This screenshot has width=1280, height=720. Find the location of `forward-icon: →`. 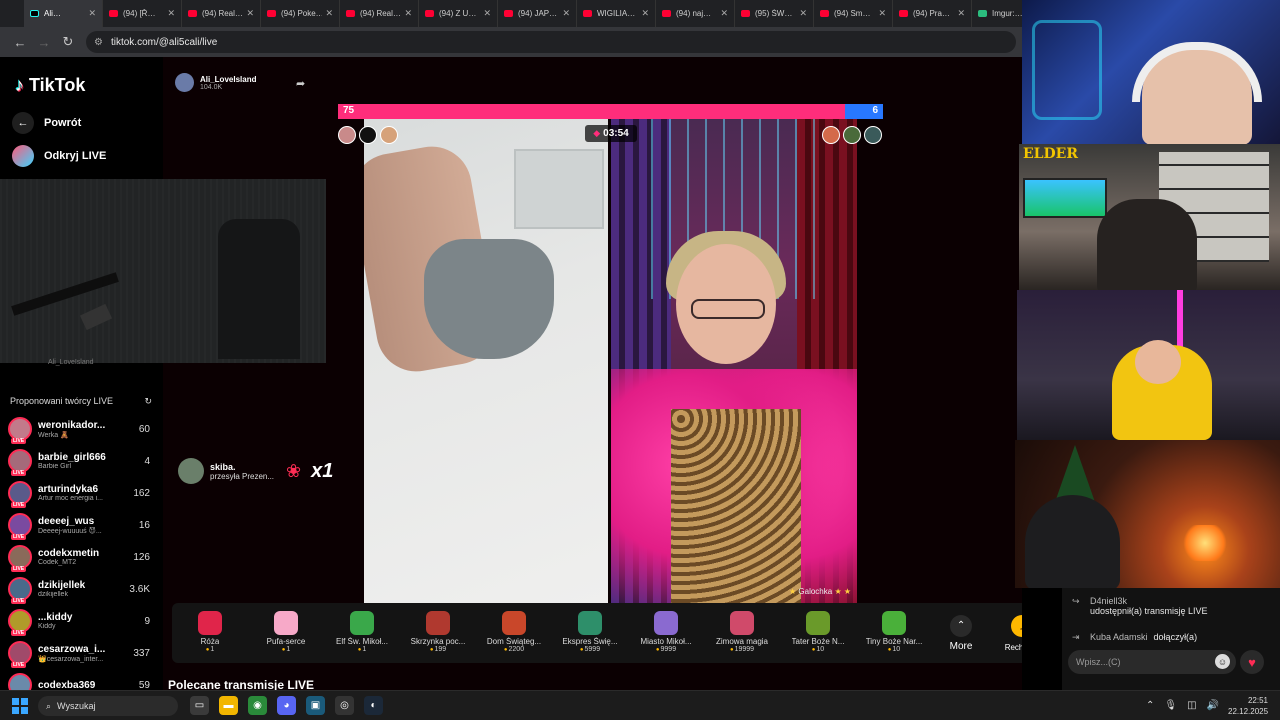

forward-icon: → is located at coordinates (44, 42).